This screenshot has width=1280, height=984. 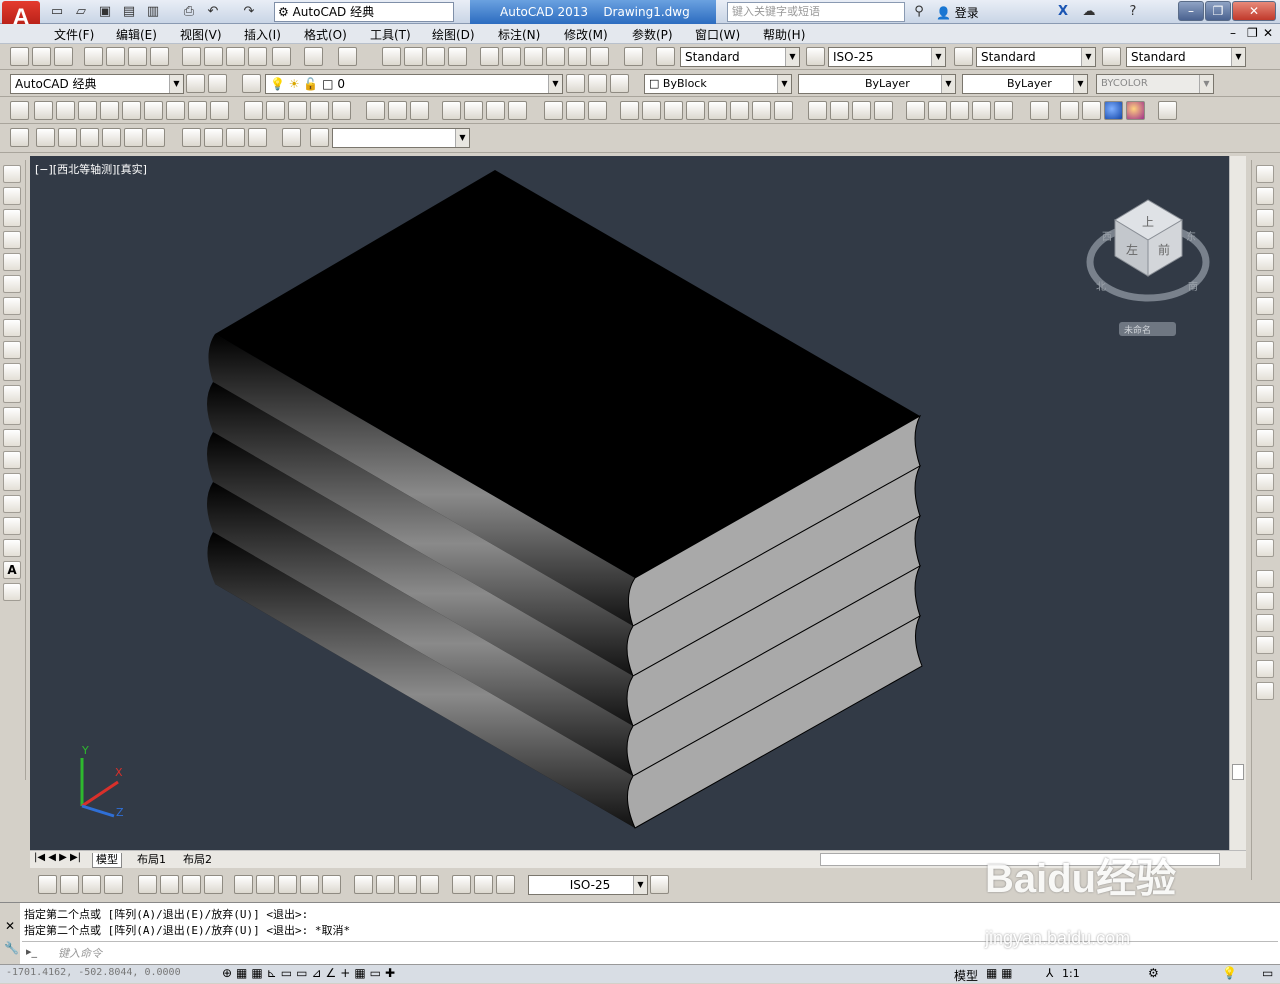 I want to click on make-current-icon, so click(x=575, y=83).